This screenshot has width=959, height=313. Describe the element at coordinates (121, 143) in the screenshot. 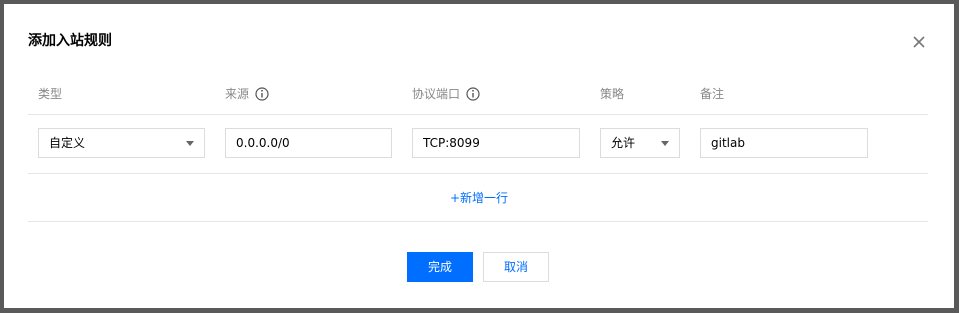

I see `type-select: 自定义` at that location.